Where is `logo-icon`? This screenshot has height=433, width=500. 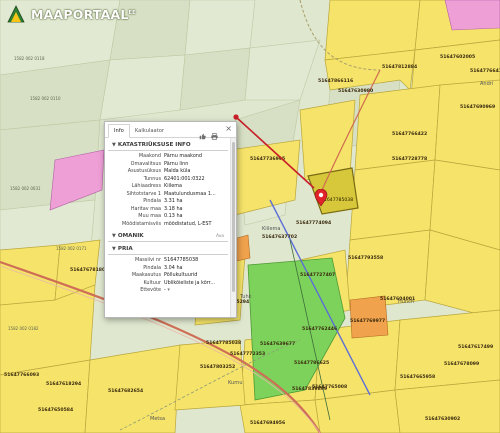
logo-icon is located at coordinates (16, 14).